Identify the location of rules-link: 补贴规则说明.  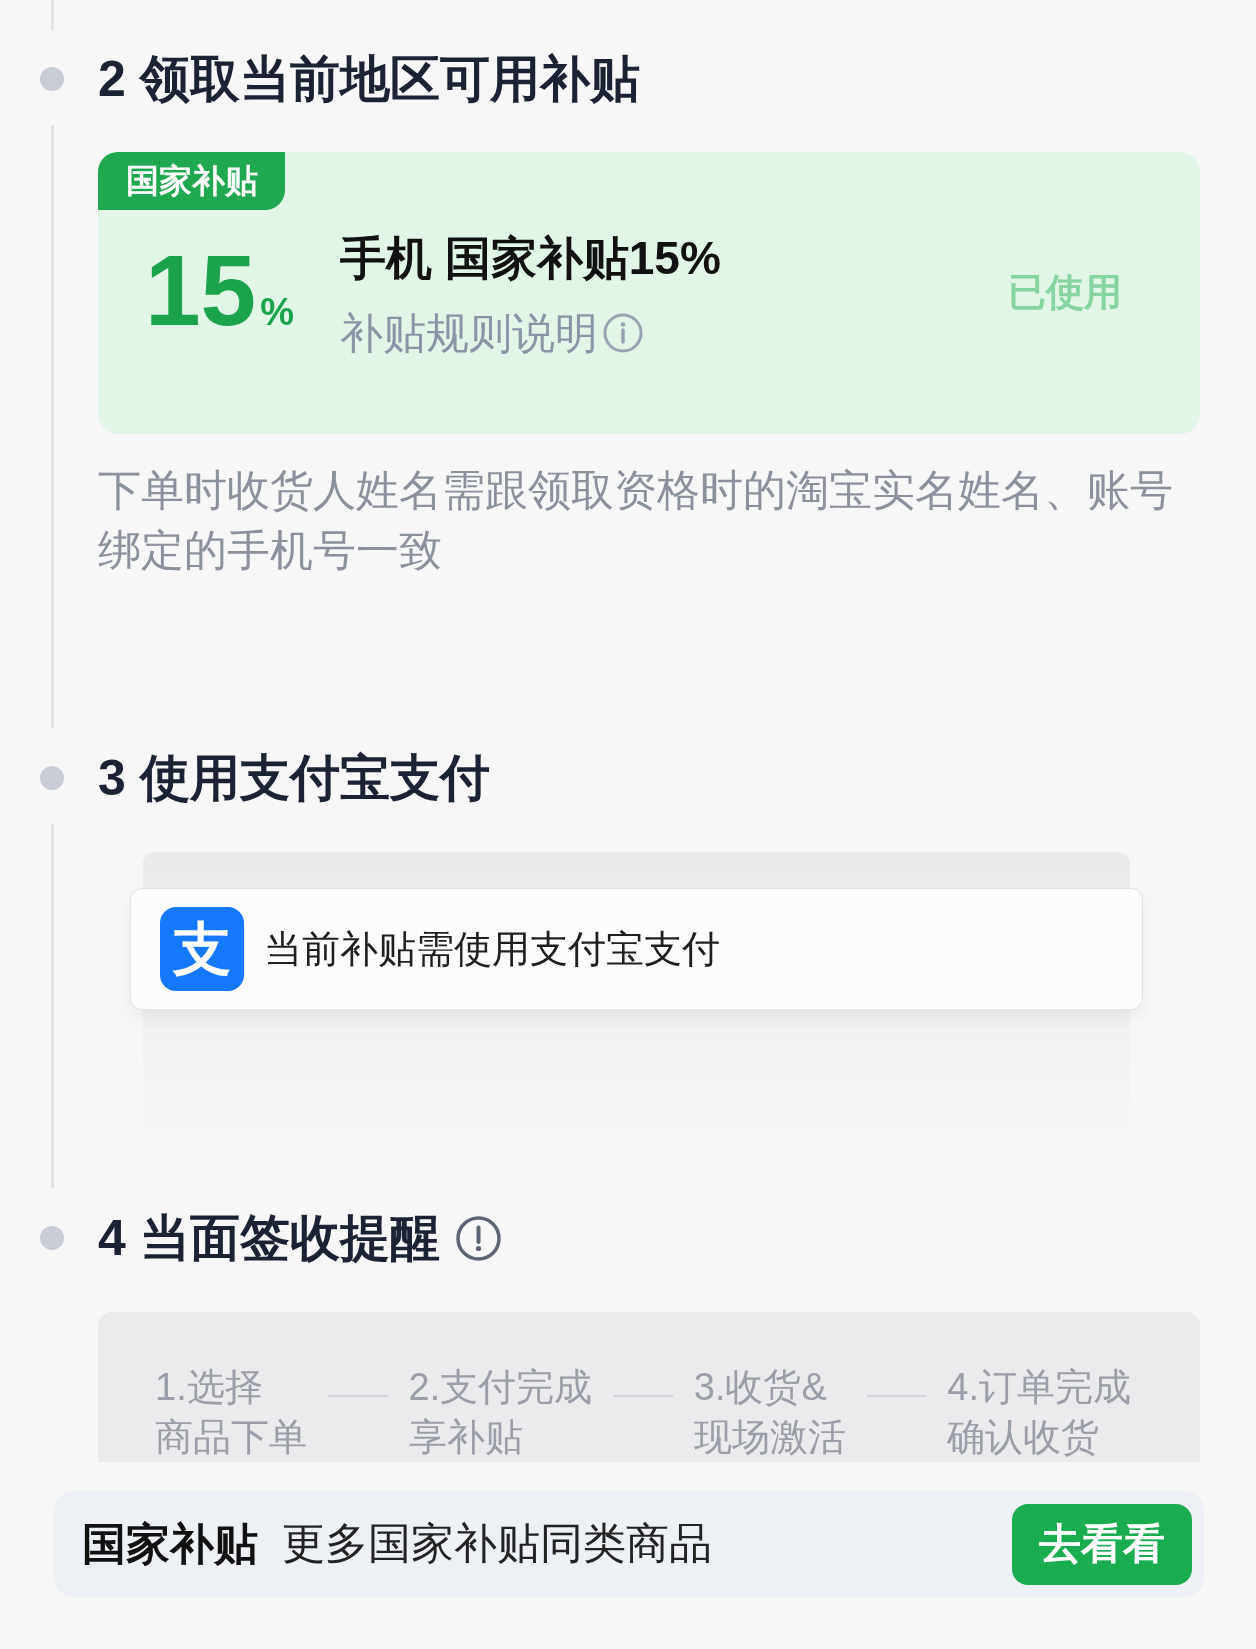
(491, 333).